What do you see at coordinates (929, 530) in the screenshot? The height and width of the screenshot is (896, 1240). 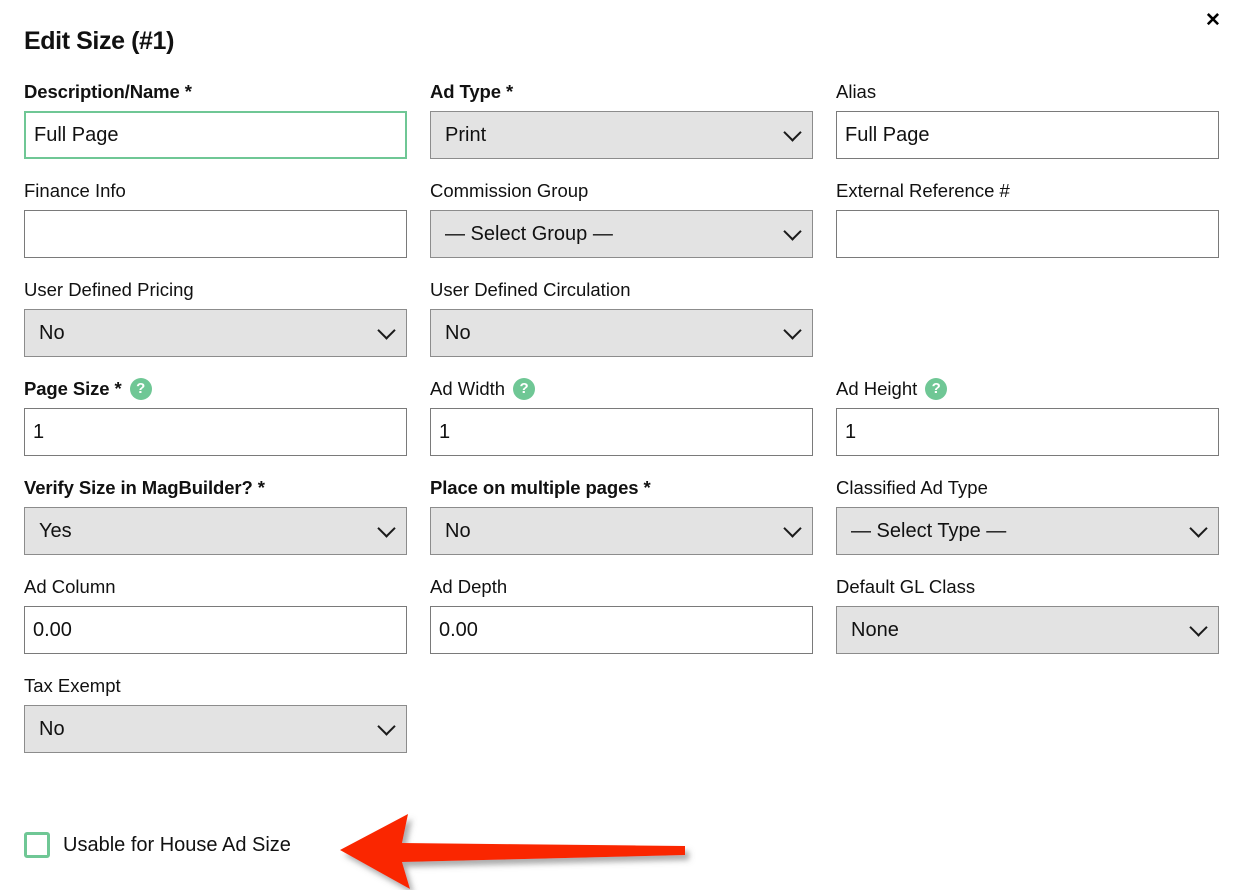 I see `classified-ad-type-value: — Select Type —` at bounding box center [929, 530].